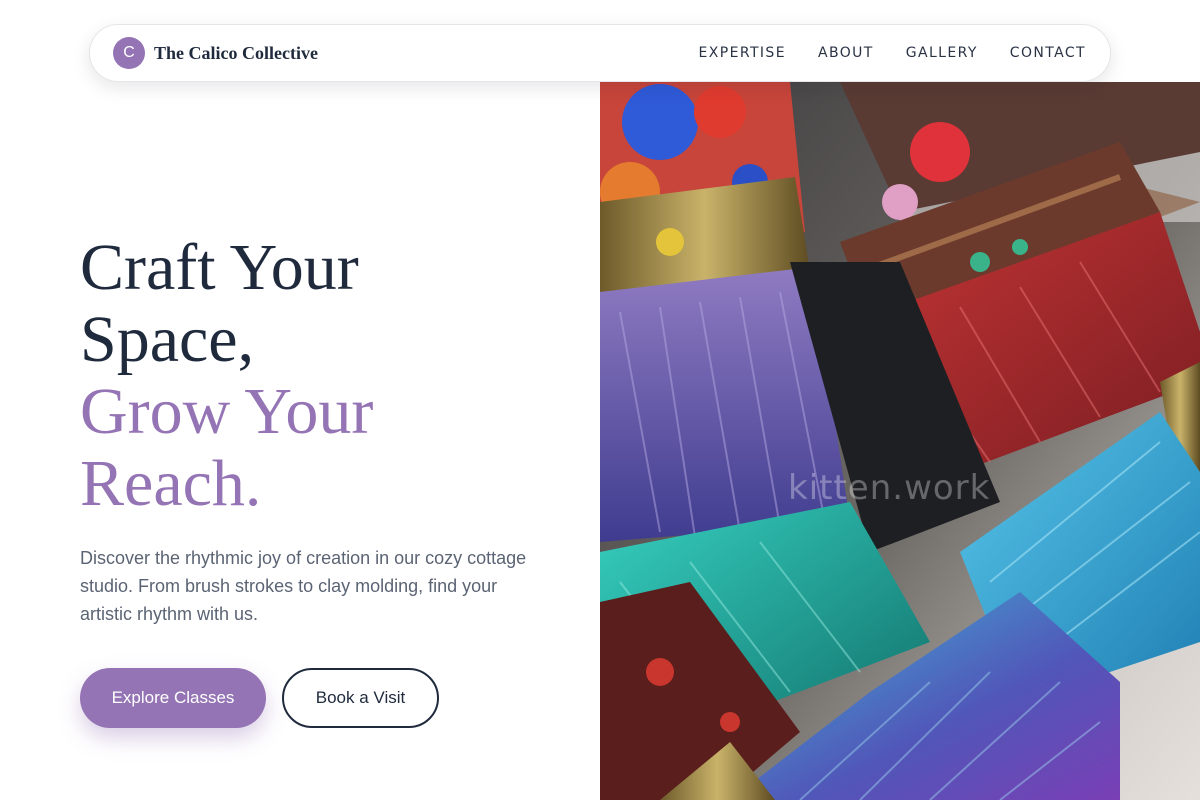 The image size is (1200, 800). Describe the element at coordinates (129, 53) in the screenshot. I see `brand-logo: C` at that location.